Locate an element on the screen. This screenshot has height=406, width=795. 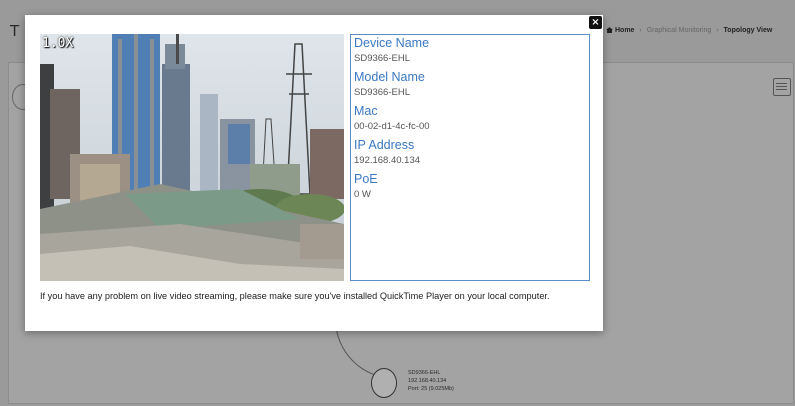
breadcrumb-graphical-monitoring: Graphical Monitoring is located at coordinates (679, 30).